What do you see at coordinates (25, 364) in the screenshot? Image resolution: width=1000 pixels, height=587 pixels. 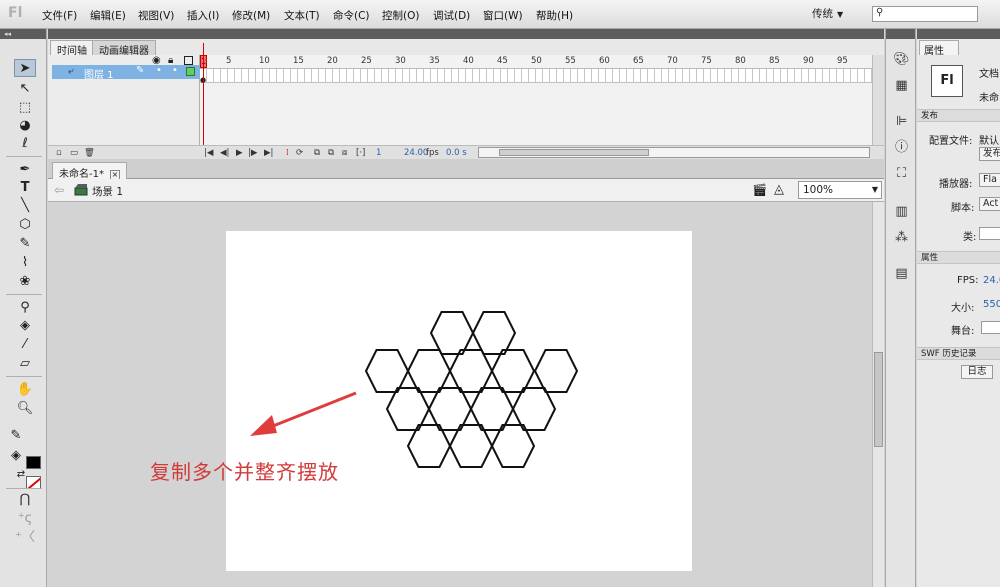 I see `eraser-tool-icon: ▱` at bounding box center [25, 364].